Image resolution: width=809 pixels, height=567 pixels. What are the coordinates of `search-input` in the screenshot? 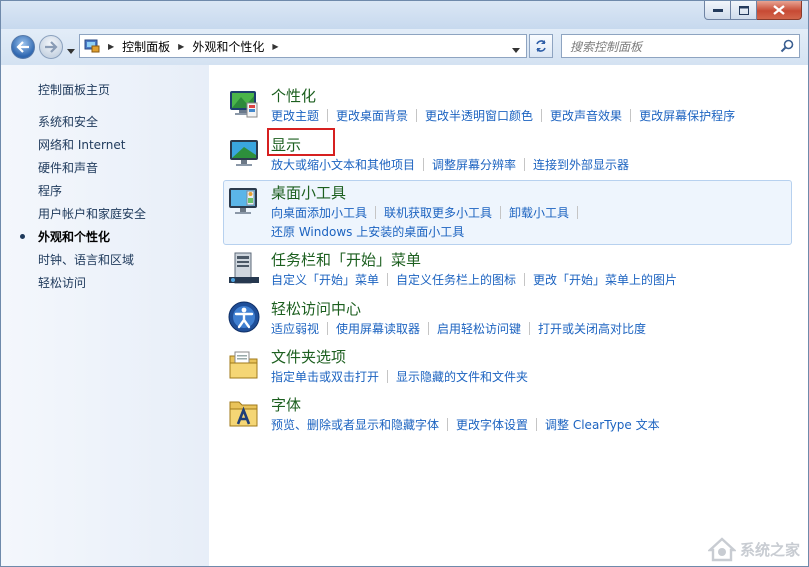 It's located at (670, 47).